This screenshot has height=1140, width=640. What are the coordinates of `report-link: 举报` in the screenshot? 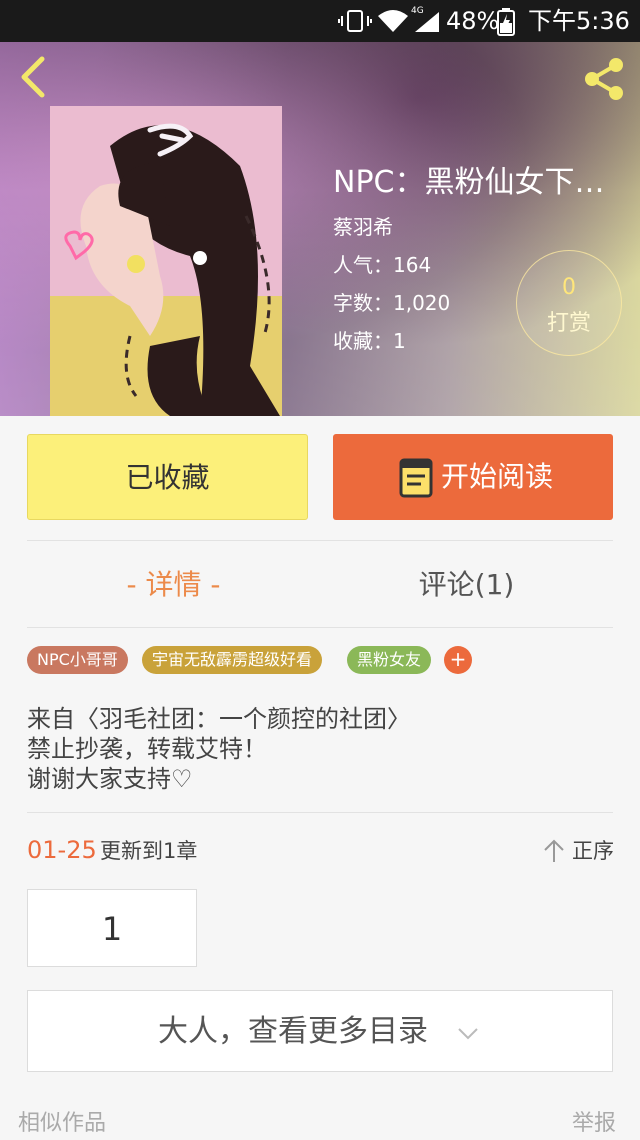 It's located at (594, 1124).